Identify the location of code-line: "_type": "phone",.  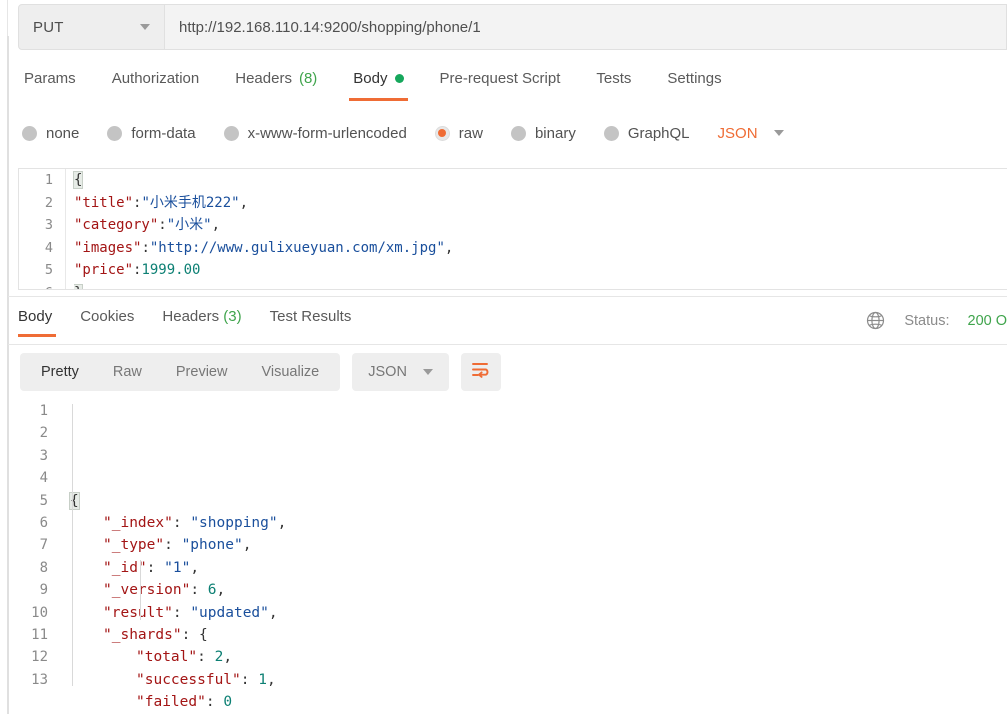
(538, 545).